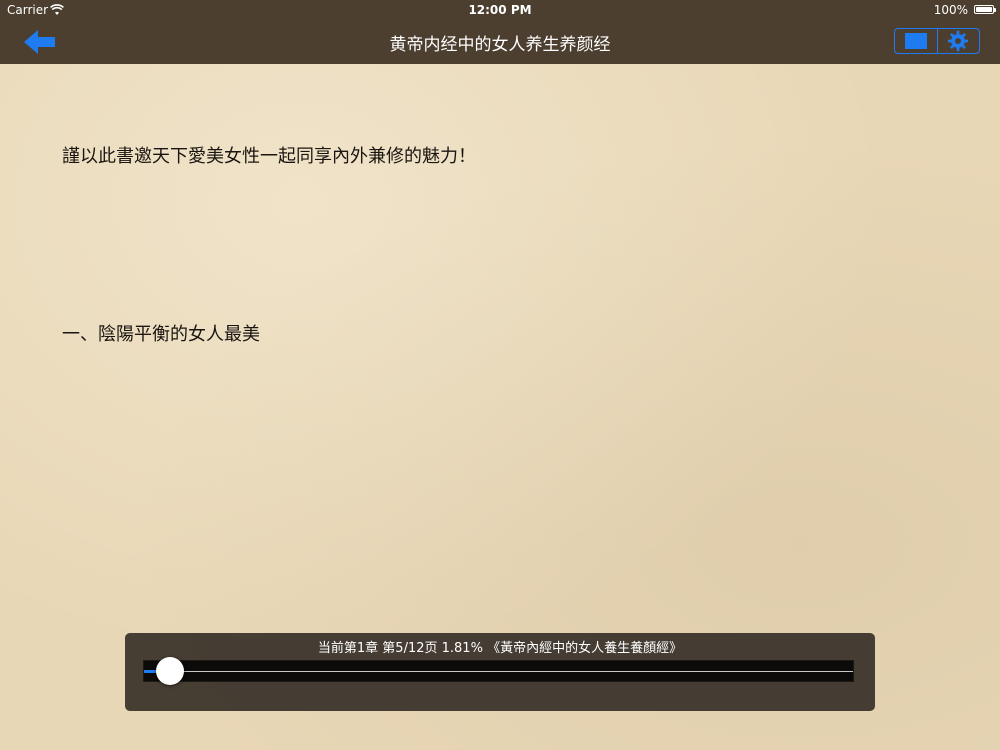 This screenshot has width=1000, height=750. I want to click on progress-track-line, so click(498, 671).